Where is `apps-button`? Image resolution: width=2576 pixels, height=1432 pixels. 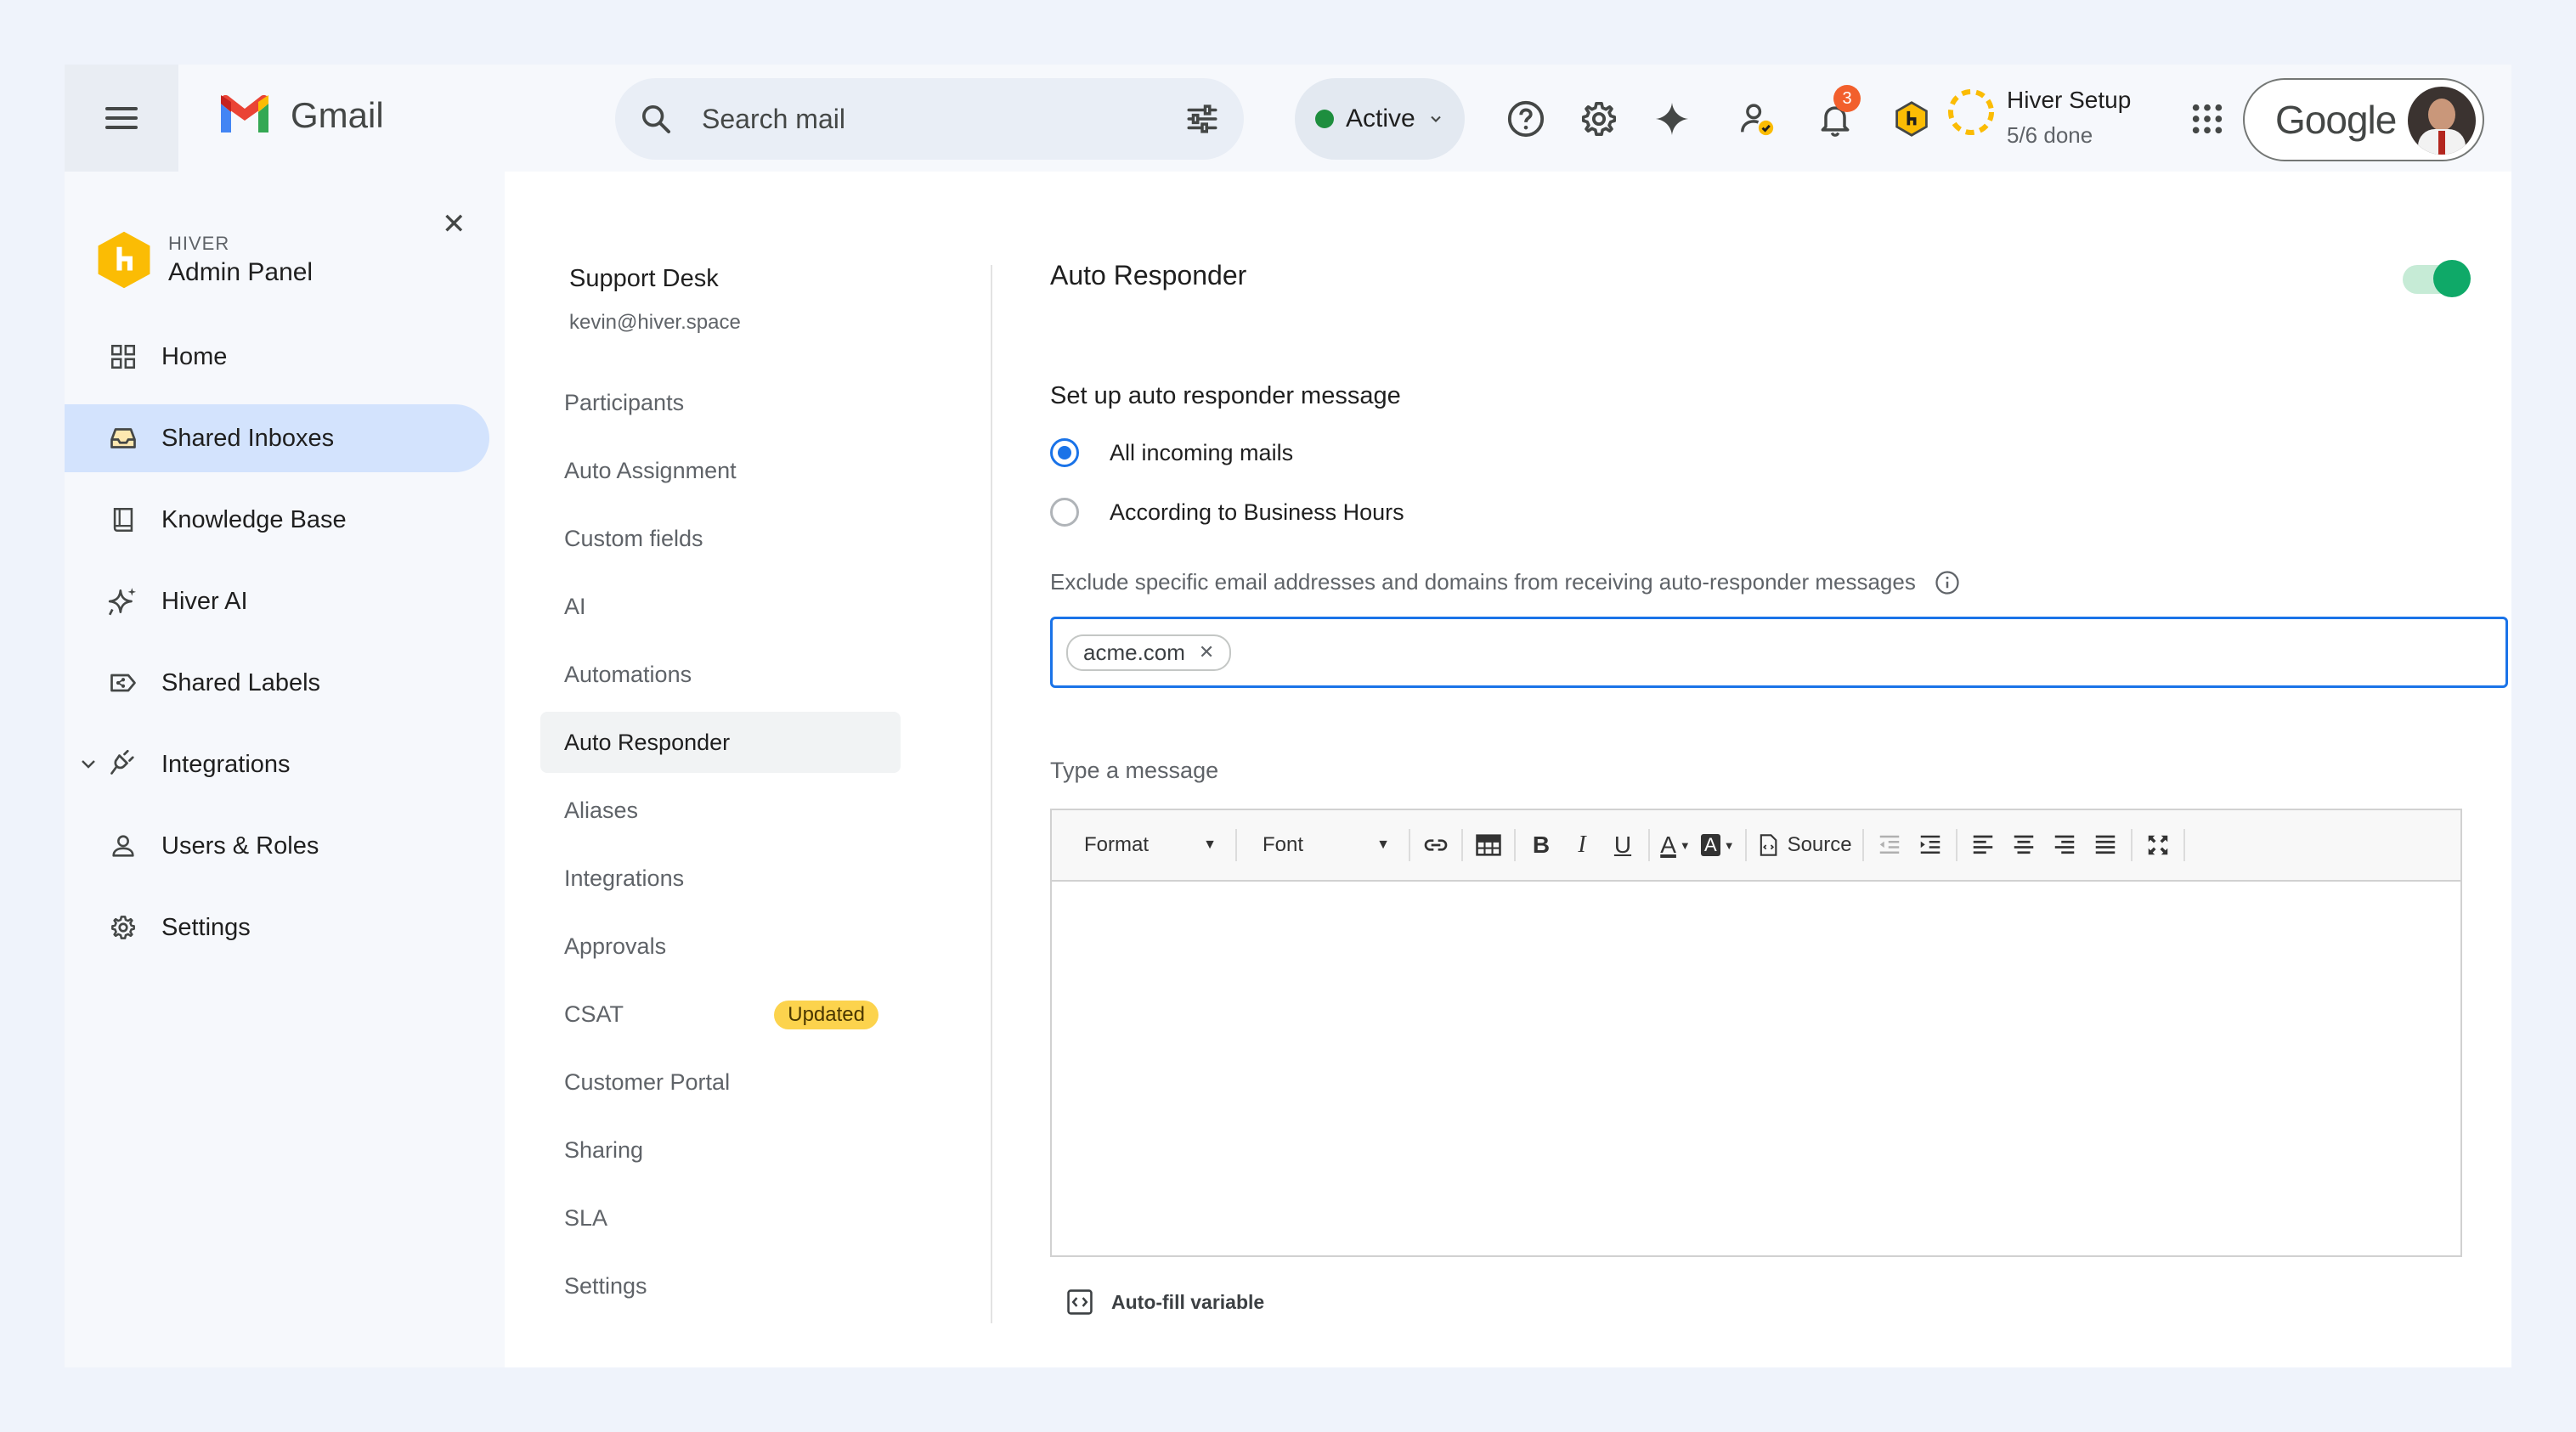
apps-button is located at coordinates (2207, 119).